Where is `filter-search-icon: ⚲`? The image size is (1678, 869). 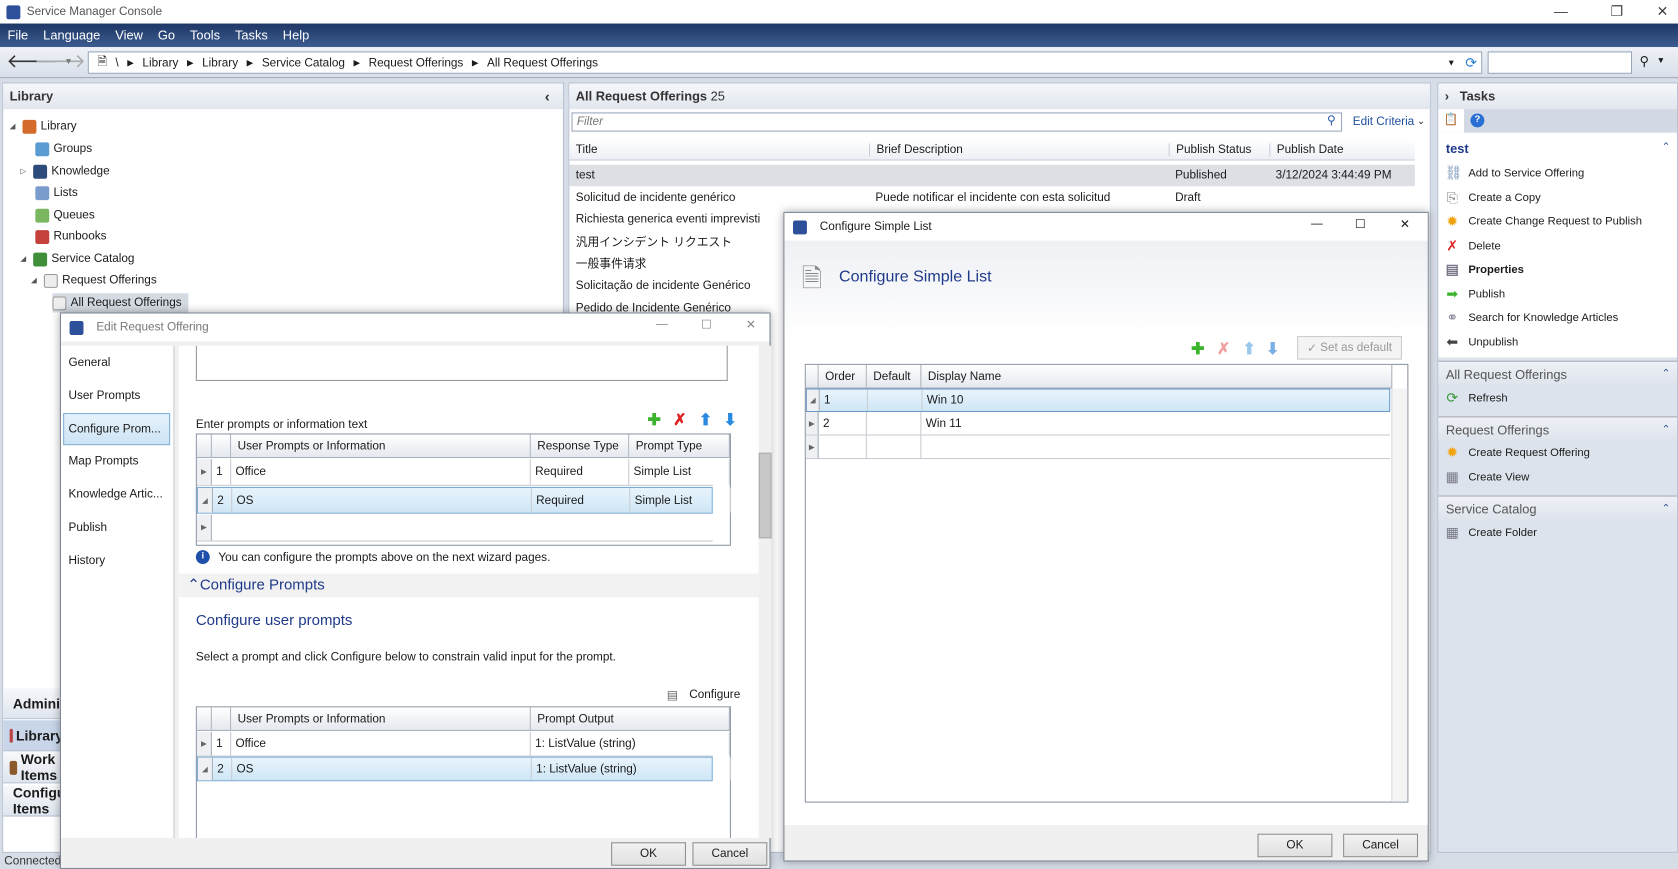
filter-search-icon: ⚲ is located at coordinates (1331, 120).